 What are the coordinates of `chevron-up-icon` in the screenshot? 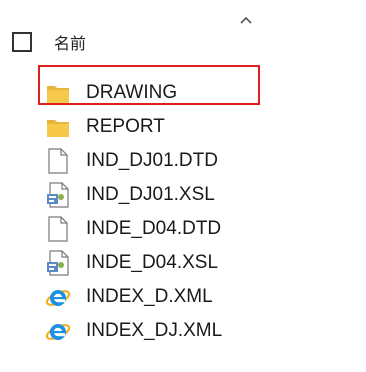 It's located at (246, 20).